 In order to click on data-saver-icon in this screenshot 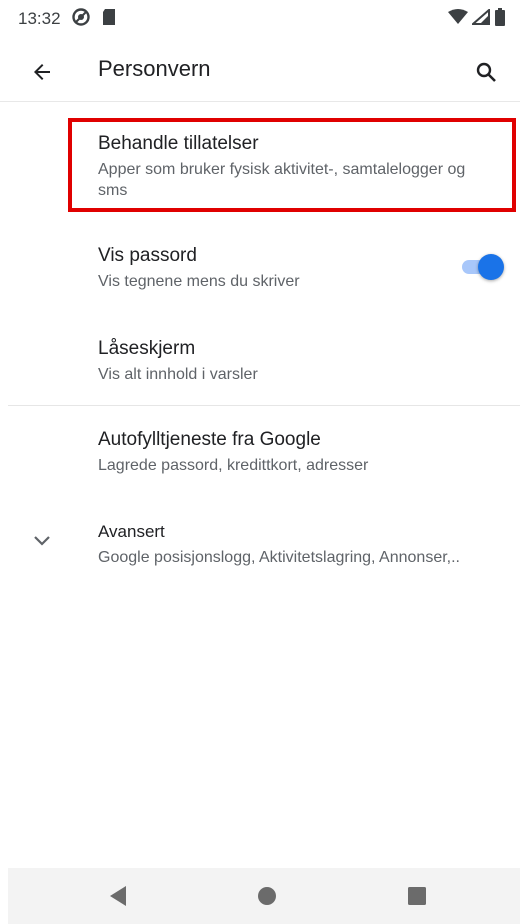, I will do `click(81, 19)`.